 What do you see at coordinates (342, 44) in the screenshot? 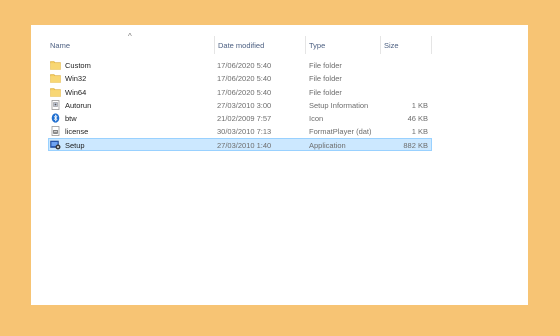
I see `column-header-type: Type` at bounding box center [342, 44].